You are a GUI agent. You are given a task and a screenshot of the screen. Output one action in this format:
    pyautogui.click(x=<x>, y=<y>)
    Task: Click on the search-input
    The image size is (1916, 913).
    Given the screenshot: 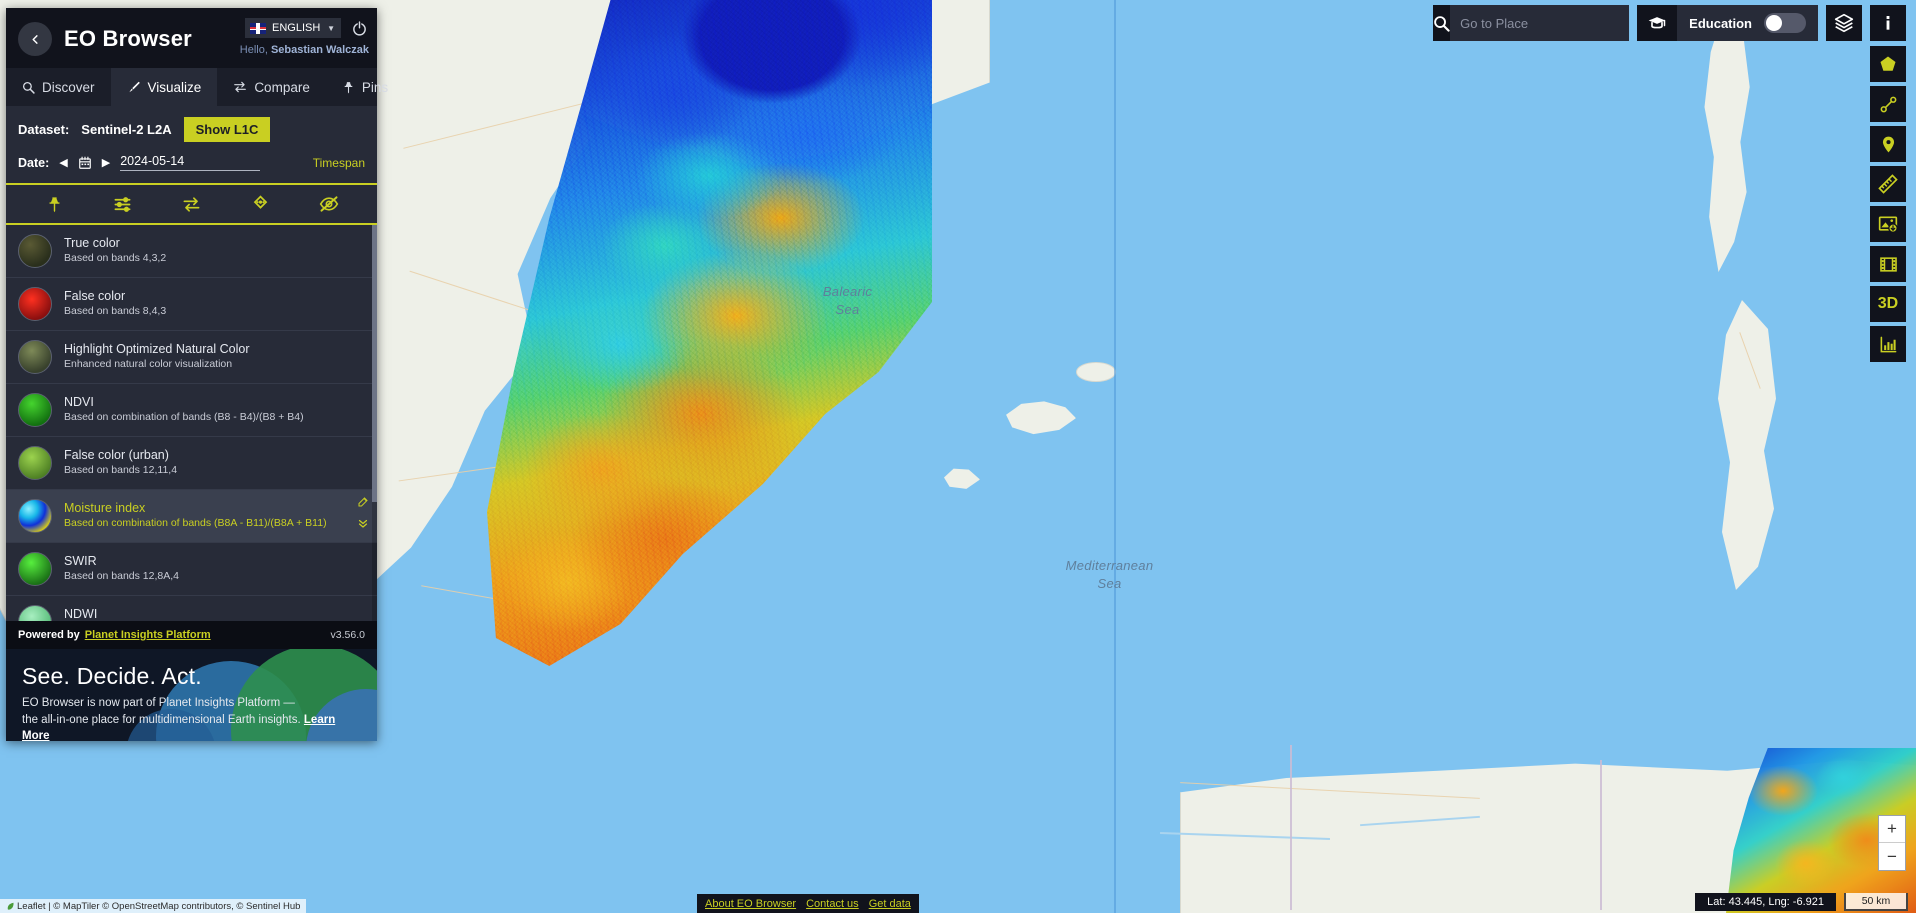 What is the action you would take?
    pyautogui.click(x=1548, y=23)
    